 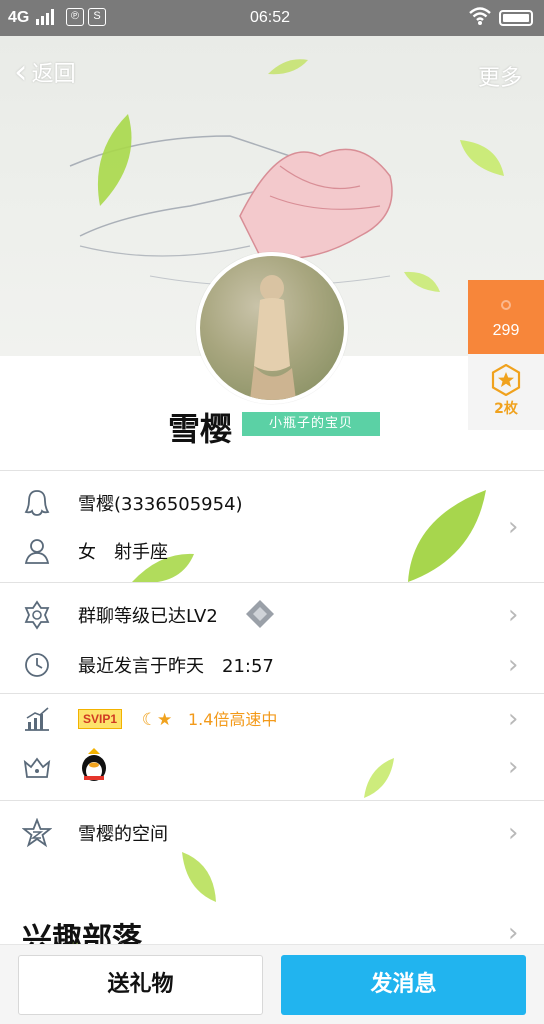 I want to click on send-message-button: 发消息, so click(x=403, y=985).